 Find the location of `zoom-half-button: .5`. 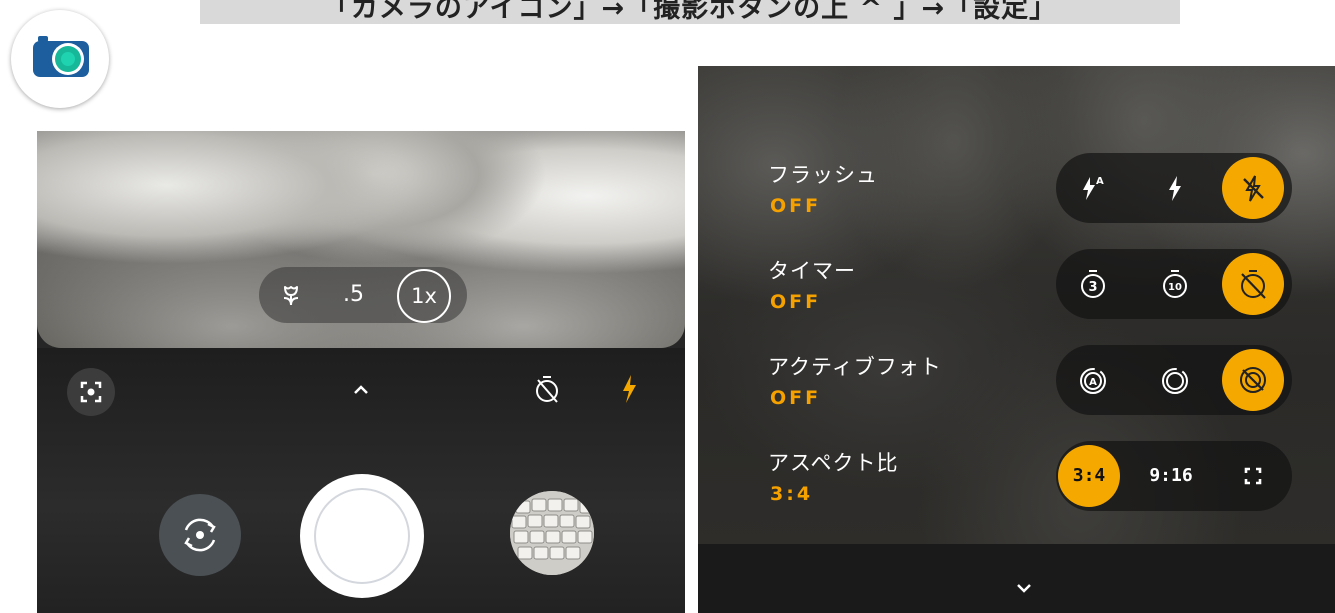

zoom-half-button: .5 is located at coordinates (353, 294).